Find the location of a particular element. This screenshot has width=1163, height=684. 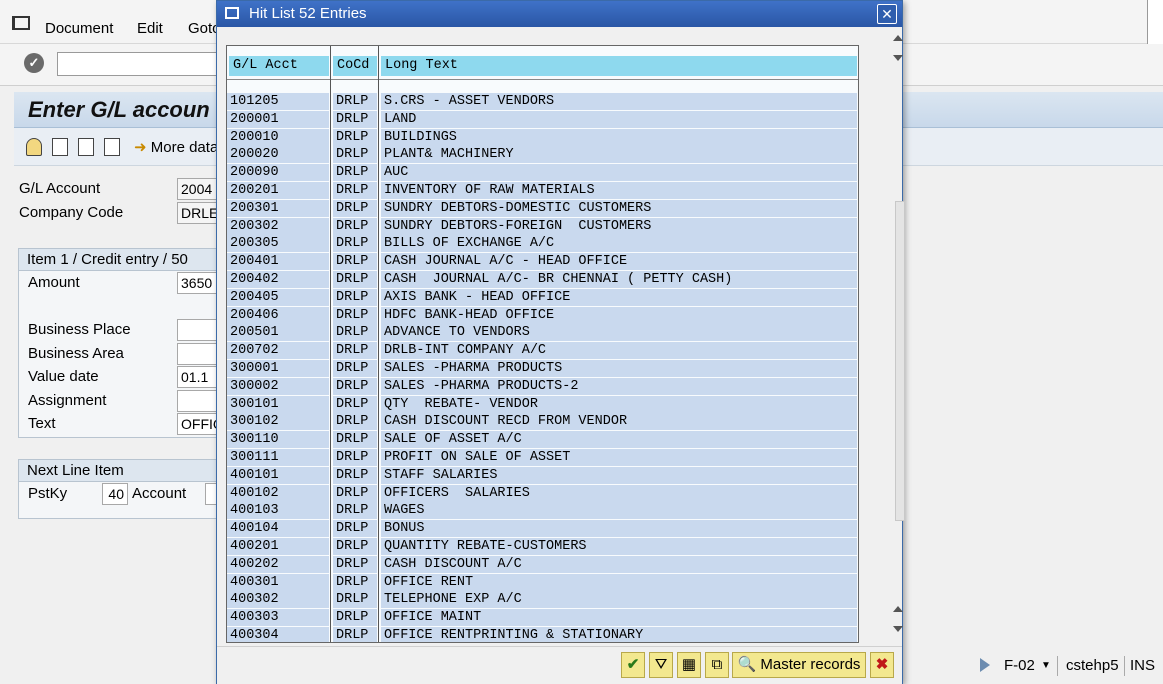

table-row: 200702 DRLP DRLB-INT COMPANY A/C is located at coordinates (542, 351).